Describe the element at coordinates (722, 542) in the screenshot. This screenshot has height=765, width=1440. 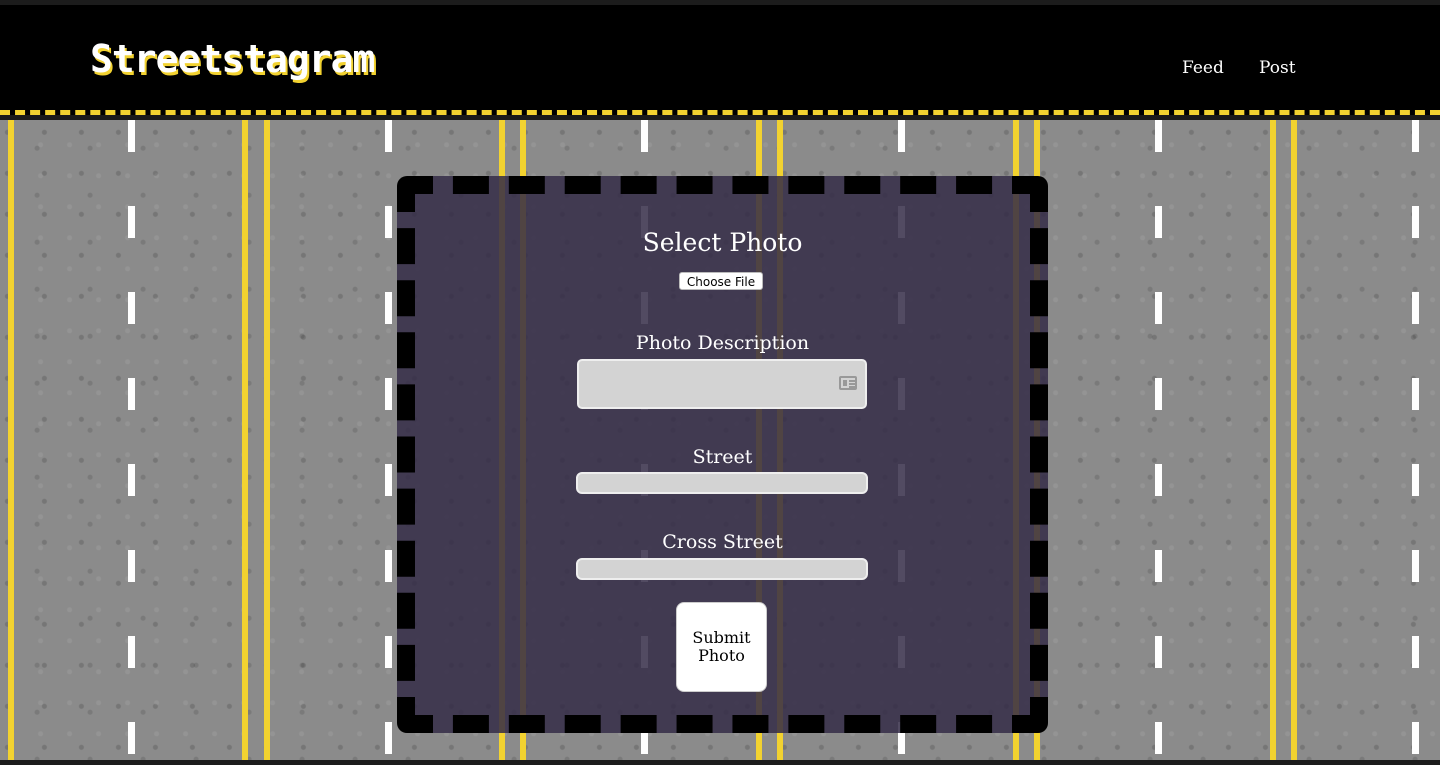
I see `cross-street-label: Cross Street` at that location.